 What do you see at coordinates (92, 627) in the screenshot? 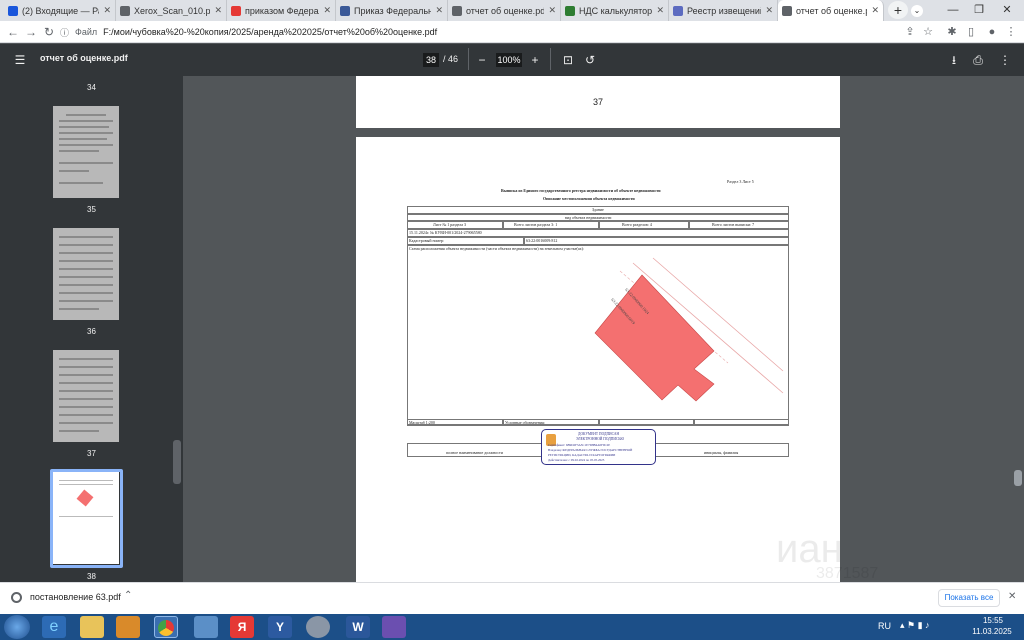
I see `explorer-icon` at bounding box center [92, 627].